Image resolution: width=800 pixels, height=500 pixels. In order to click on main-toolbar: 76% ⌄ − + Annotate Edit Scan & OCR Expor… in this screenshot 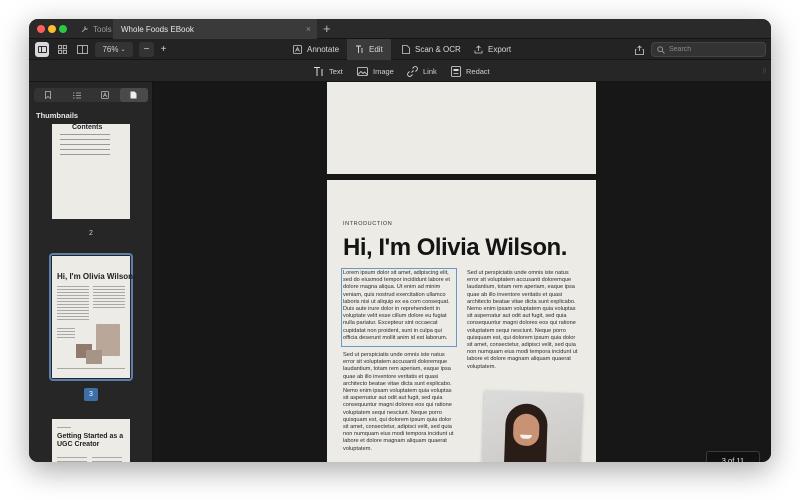, I will do `click(400, 49)`.